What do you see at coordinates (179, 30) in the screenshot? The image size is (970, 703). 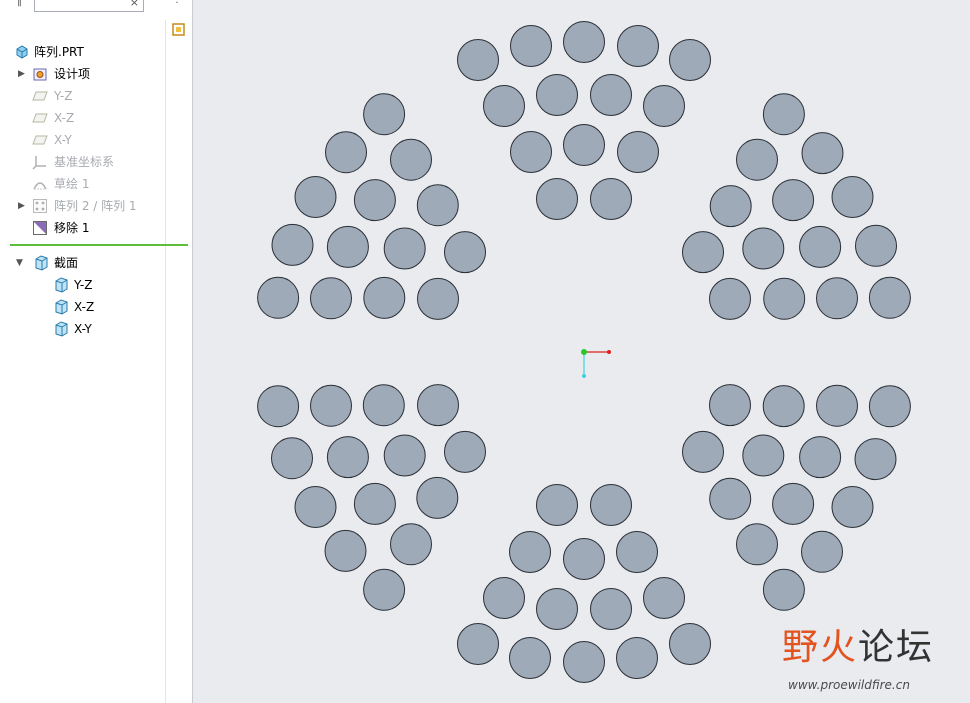 I see `tree-filter-icon` at bounding box center [179, 30].